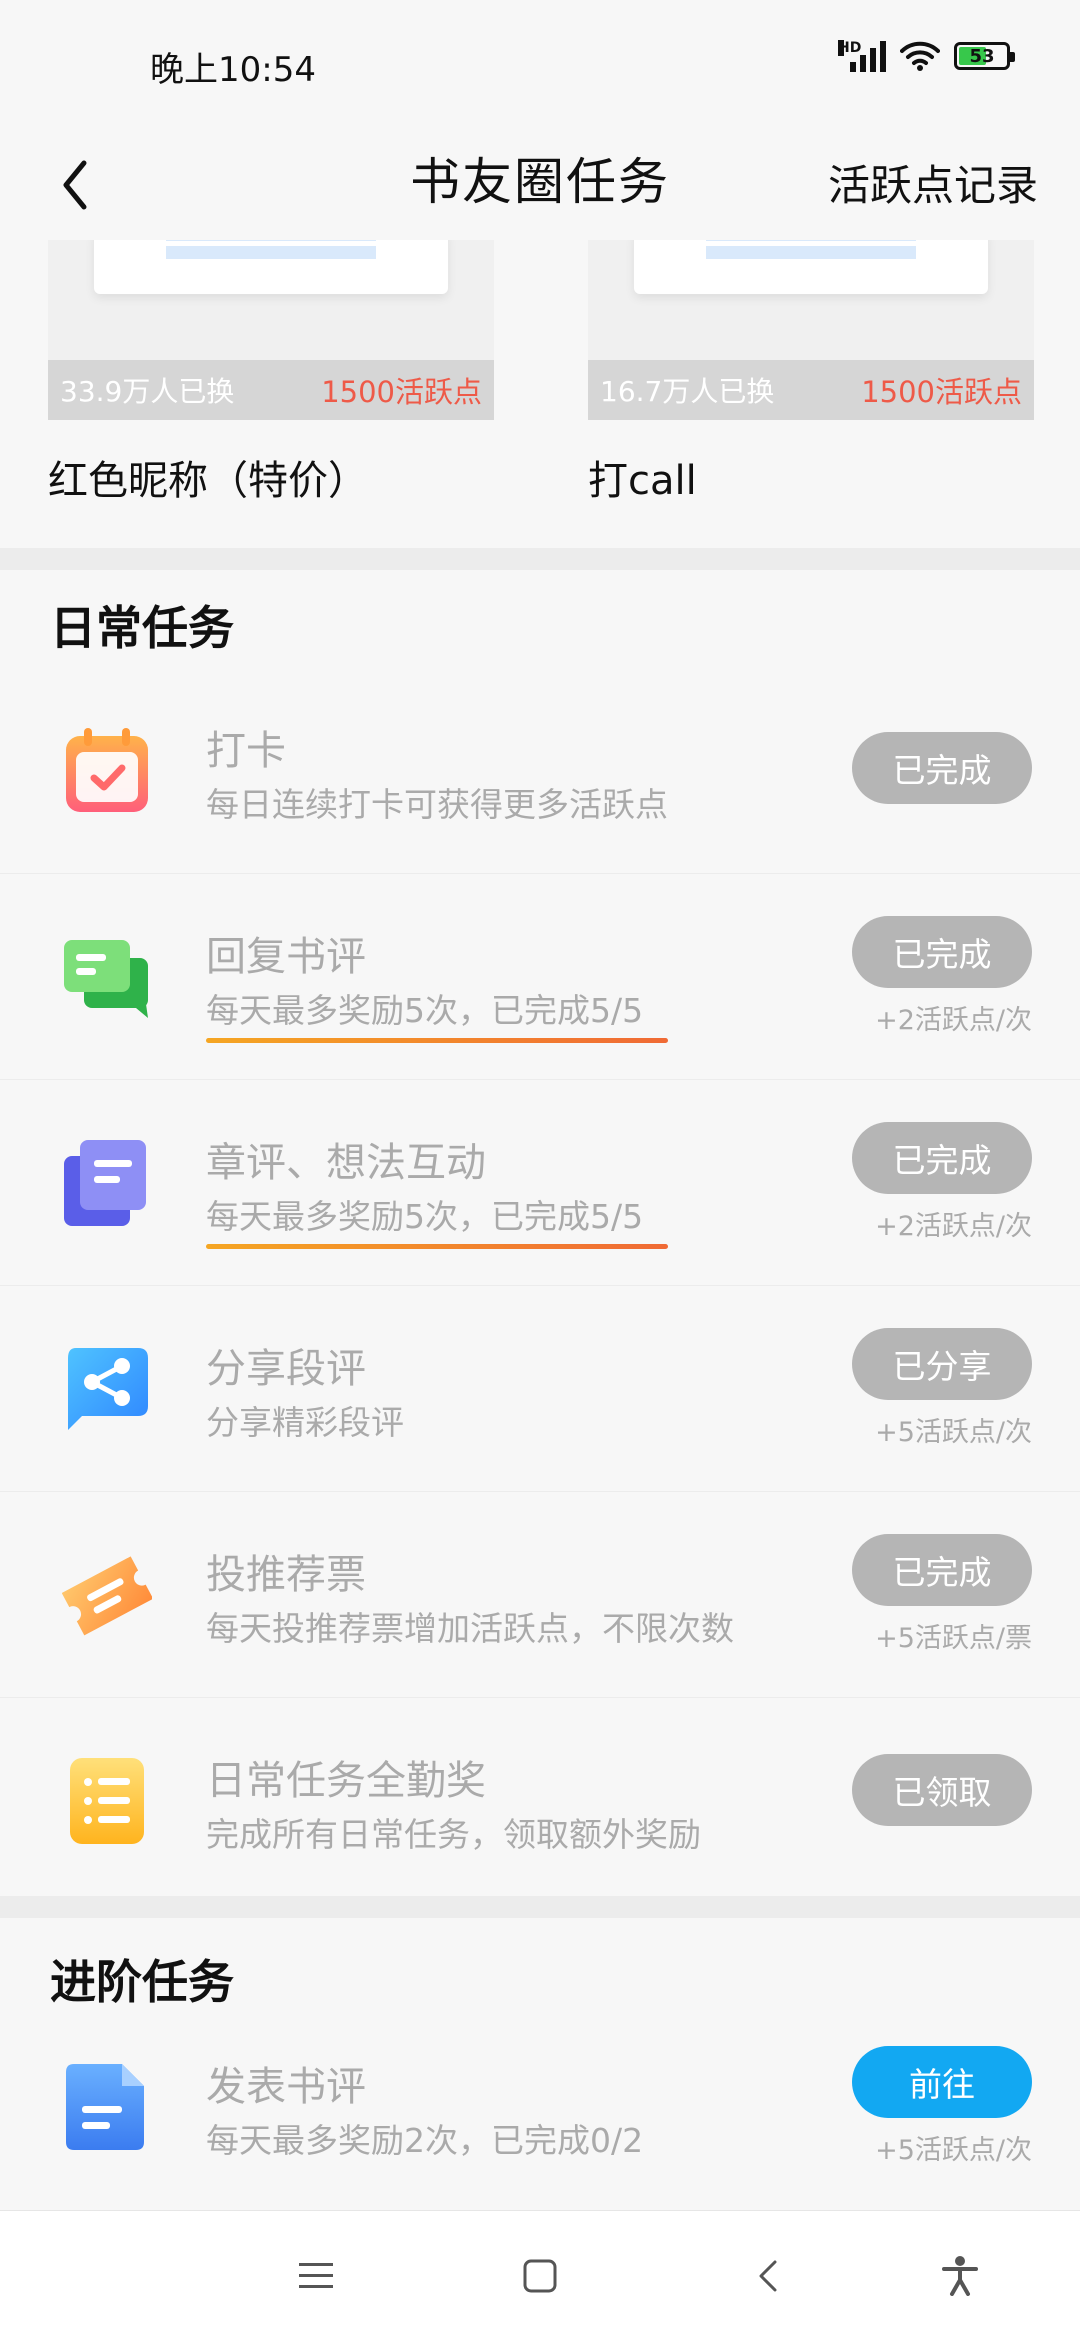 Image resolution: width=1080 pixels, height=2340 pixels. What do you see at coordinates (208, 481) in the screenshot?
I see `exchange-name: 红色昵称（特价）` at bounding box center [208, 481].